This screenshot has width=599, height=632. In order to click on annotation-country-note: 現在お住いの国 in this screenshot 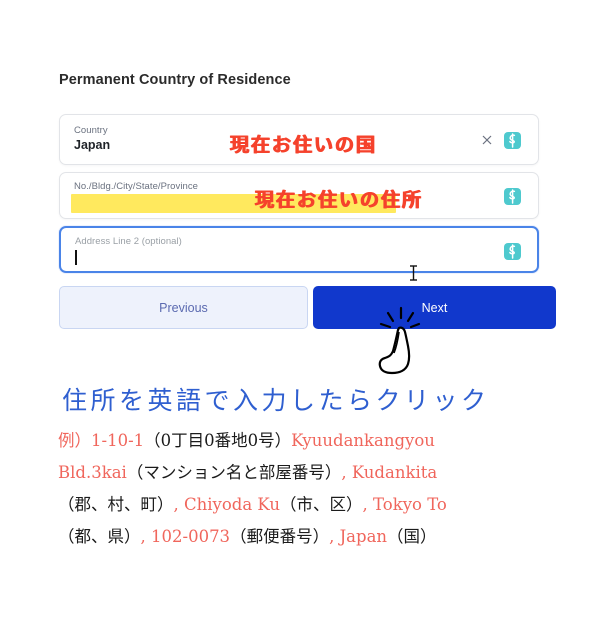, I will do `click(304, 145)`.